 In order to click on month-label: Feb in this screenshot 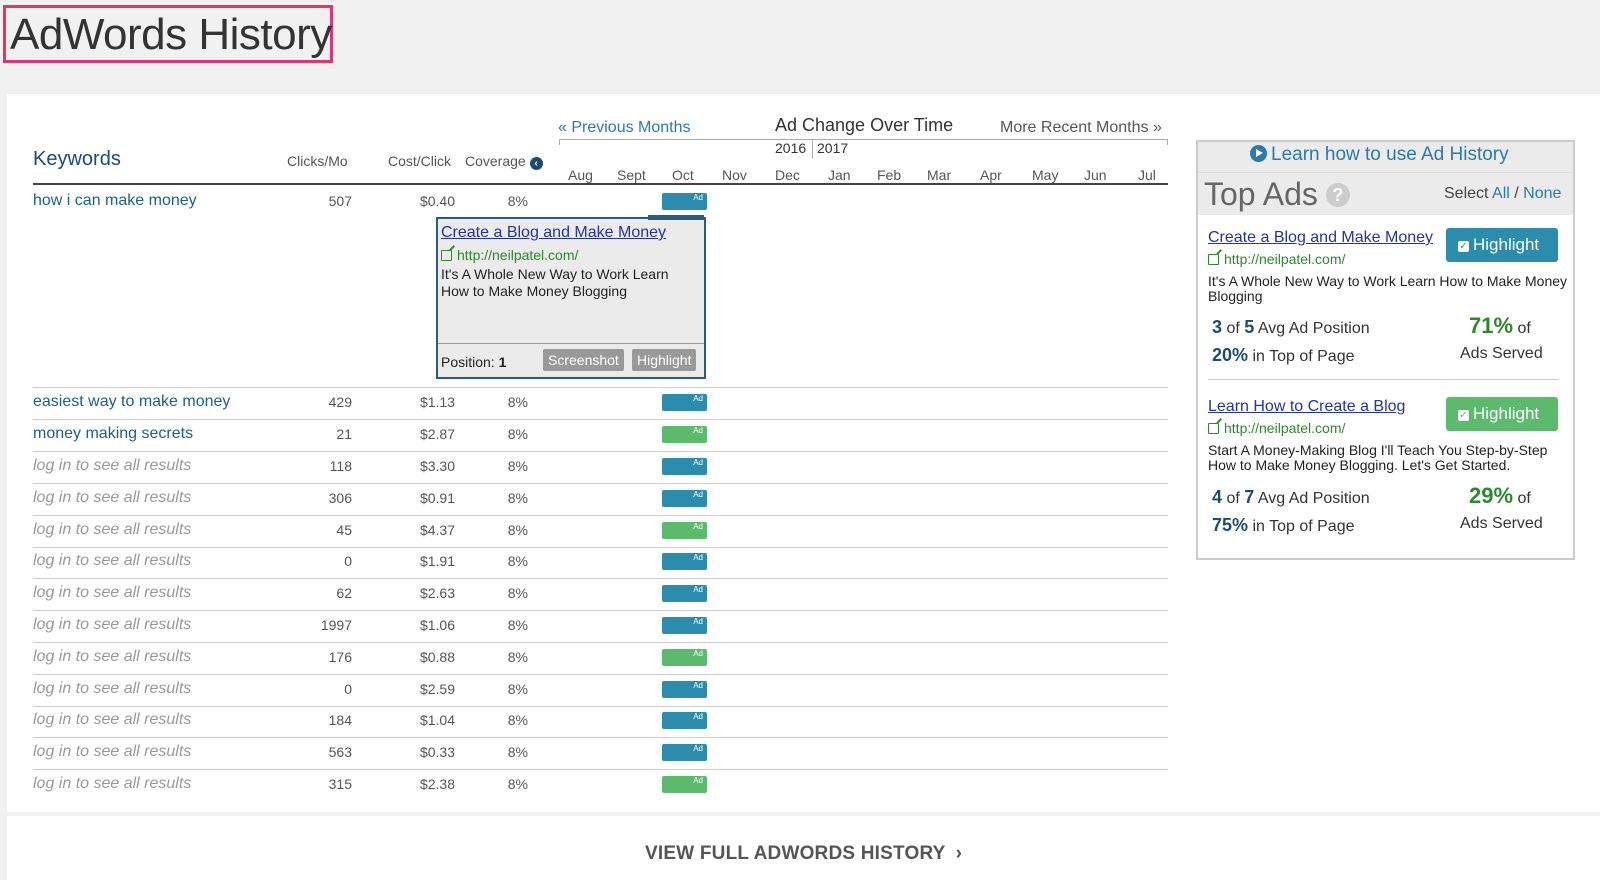, I will do `click(889, 175)`.